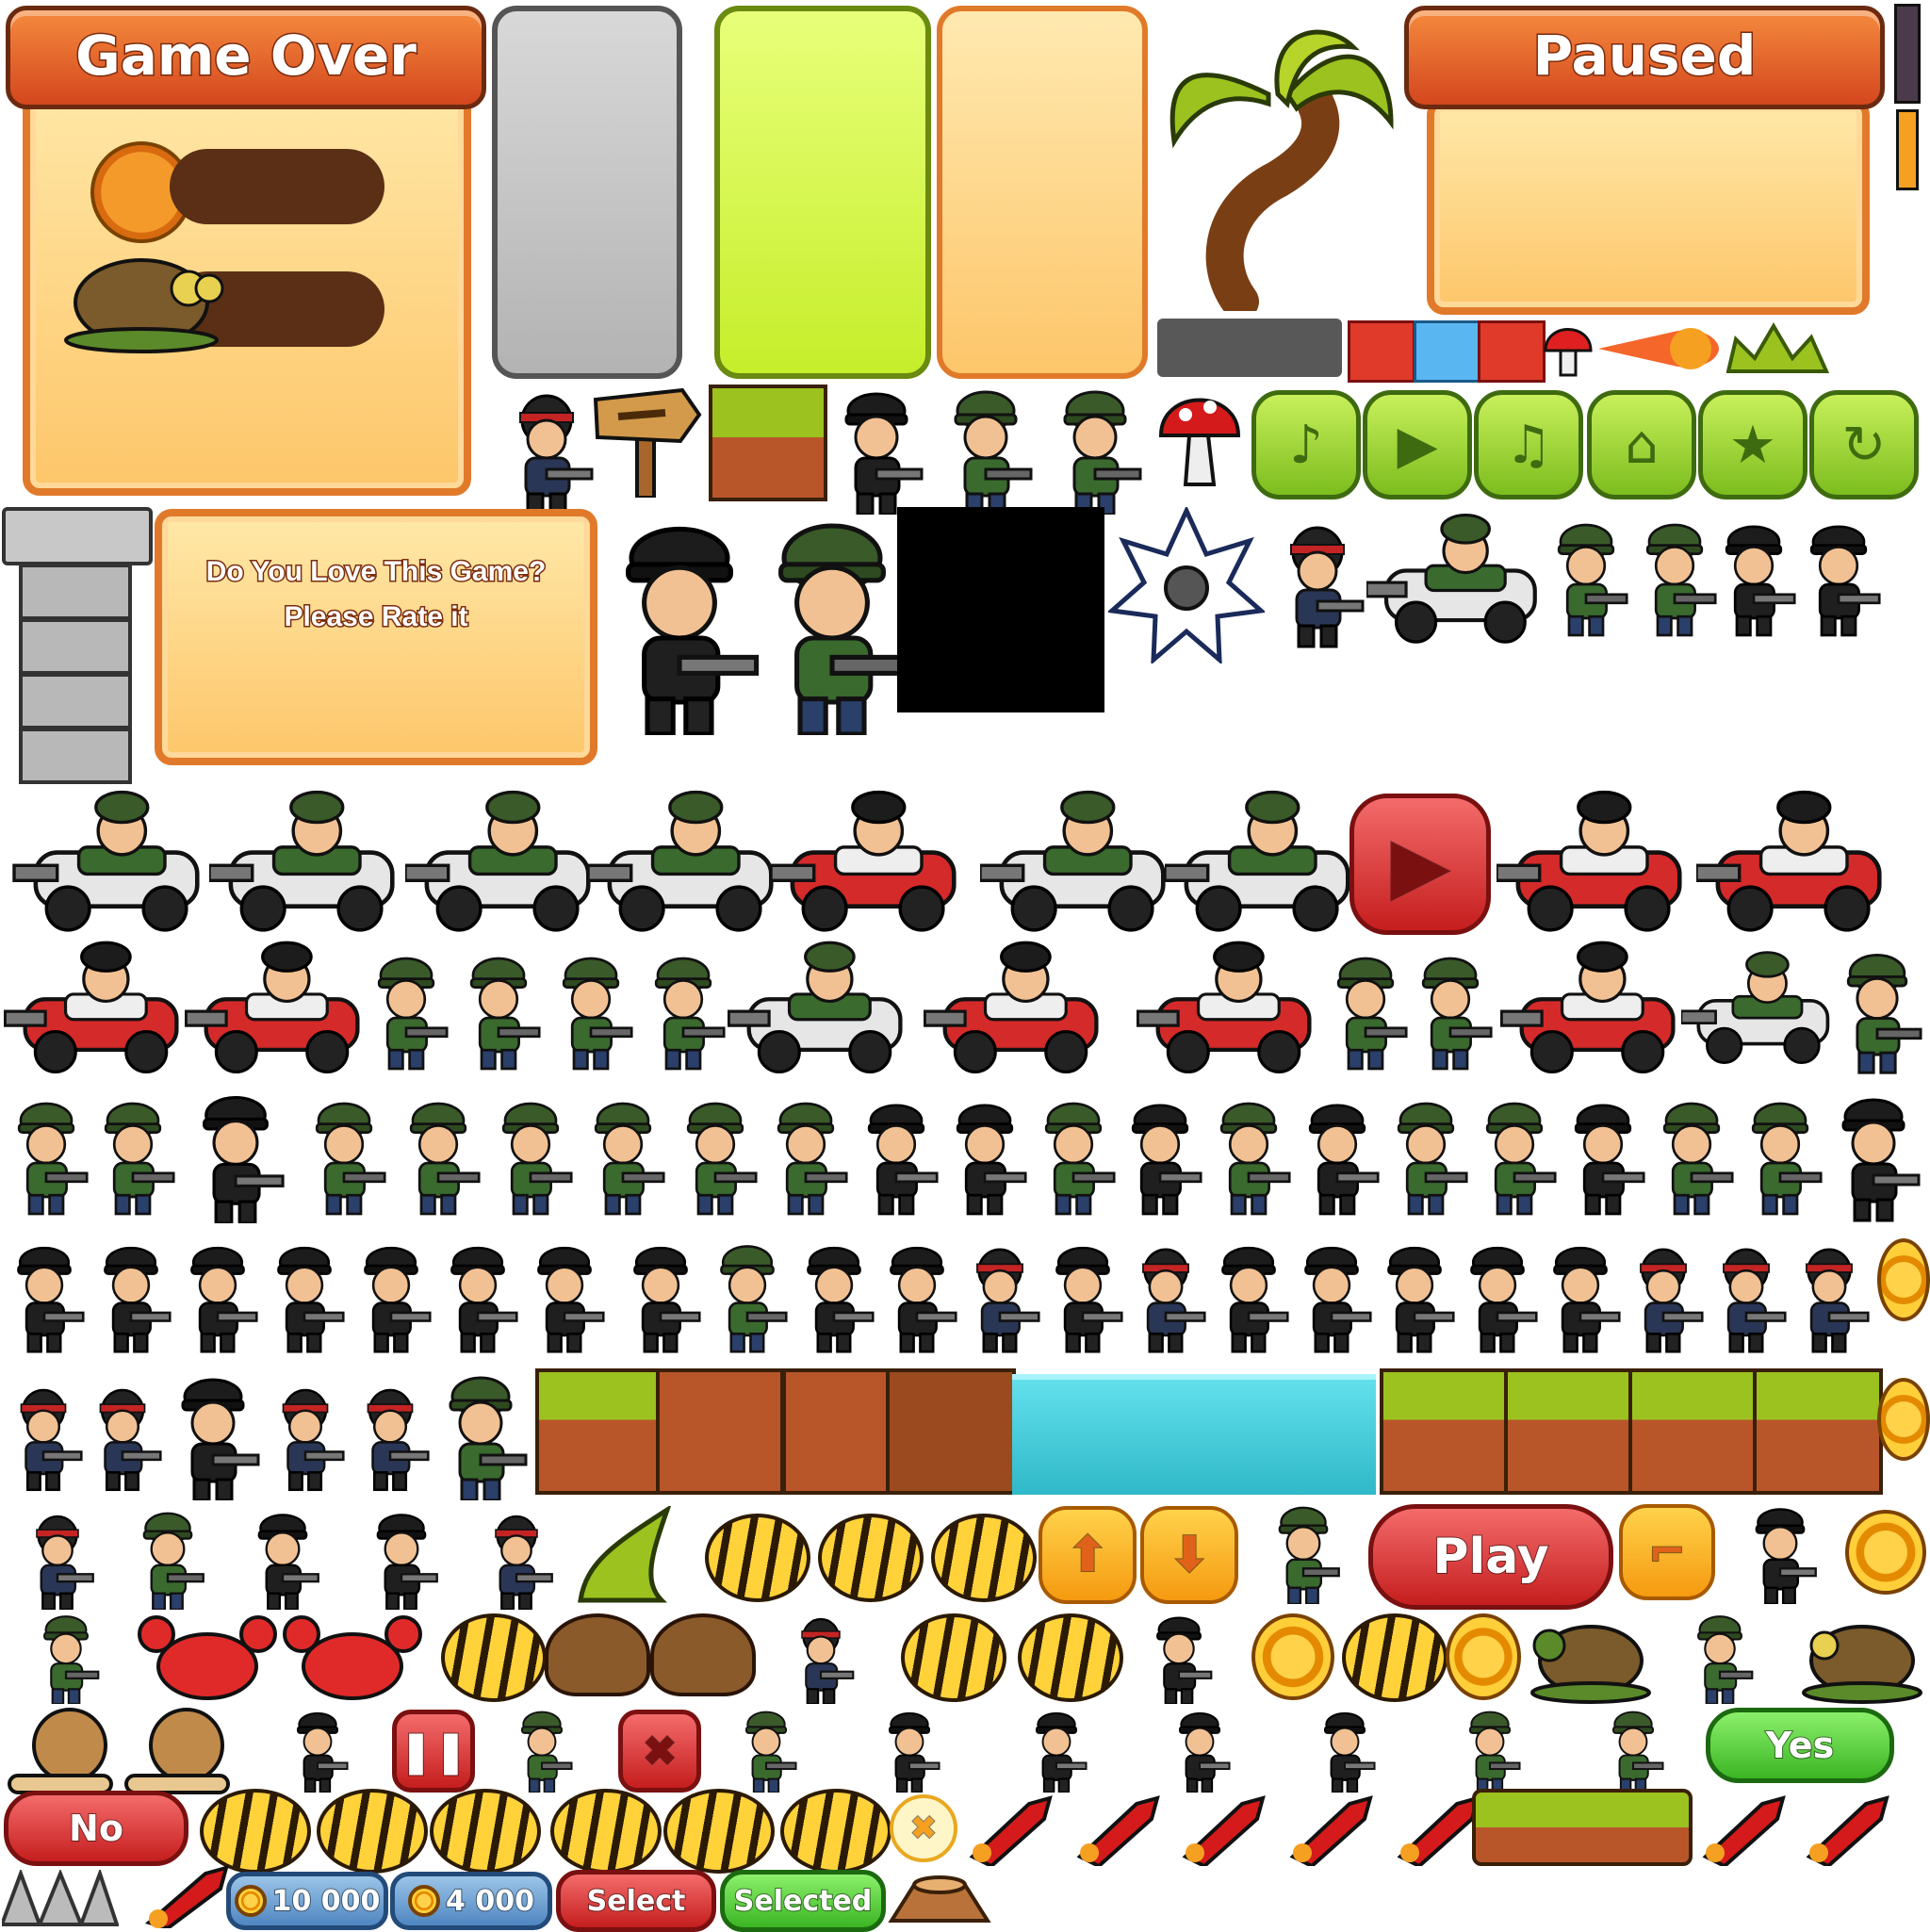 Image resolution: width=1930 pixels, height=1932 pixels. Describe the element at coordinates (376, 617) in the screenshot. I see `rate-prompt: Please Rate it` at that location.